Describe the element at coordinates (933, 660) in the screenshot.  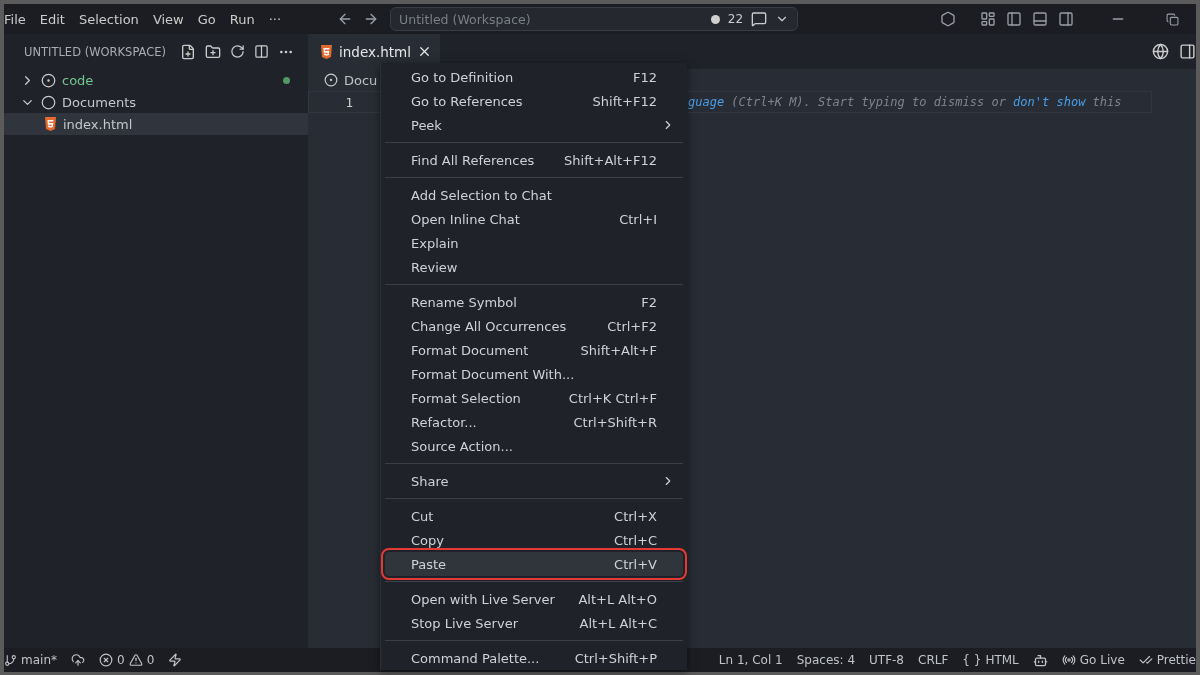
I see `line-ending-status: CRLF` at that location.